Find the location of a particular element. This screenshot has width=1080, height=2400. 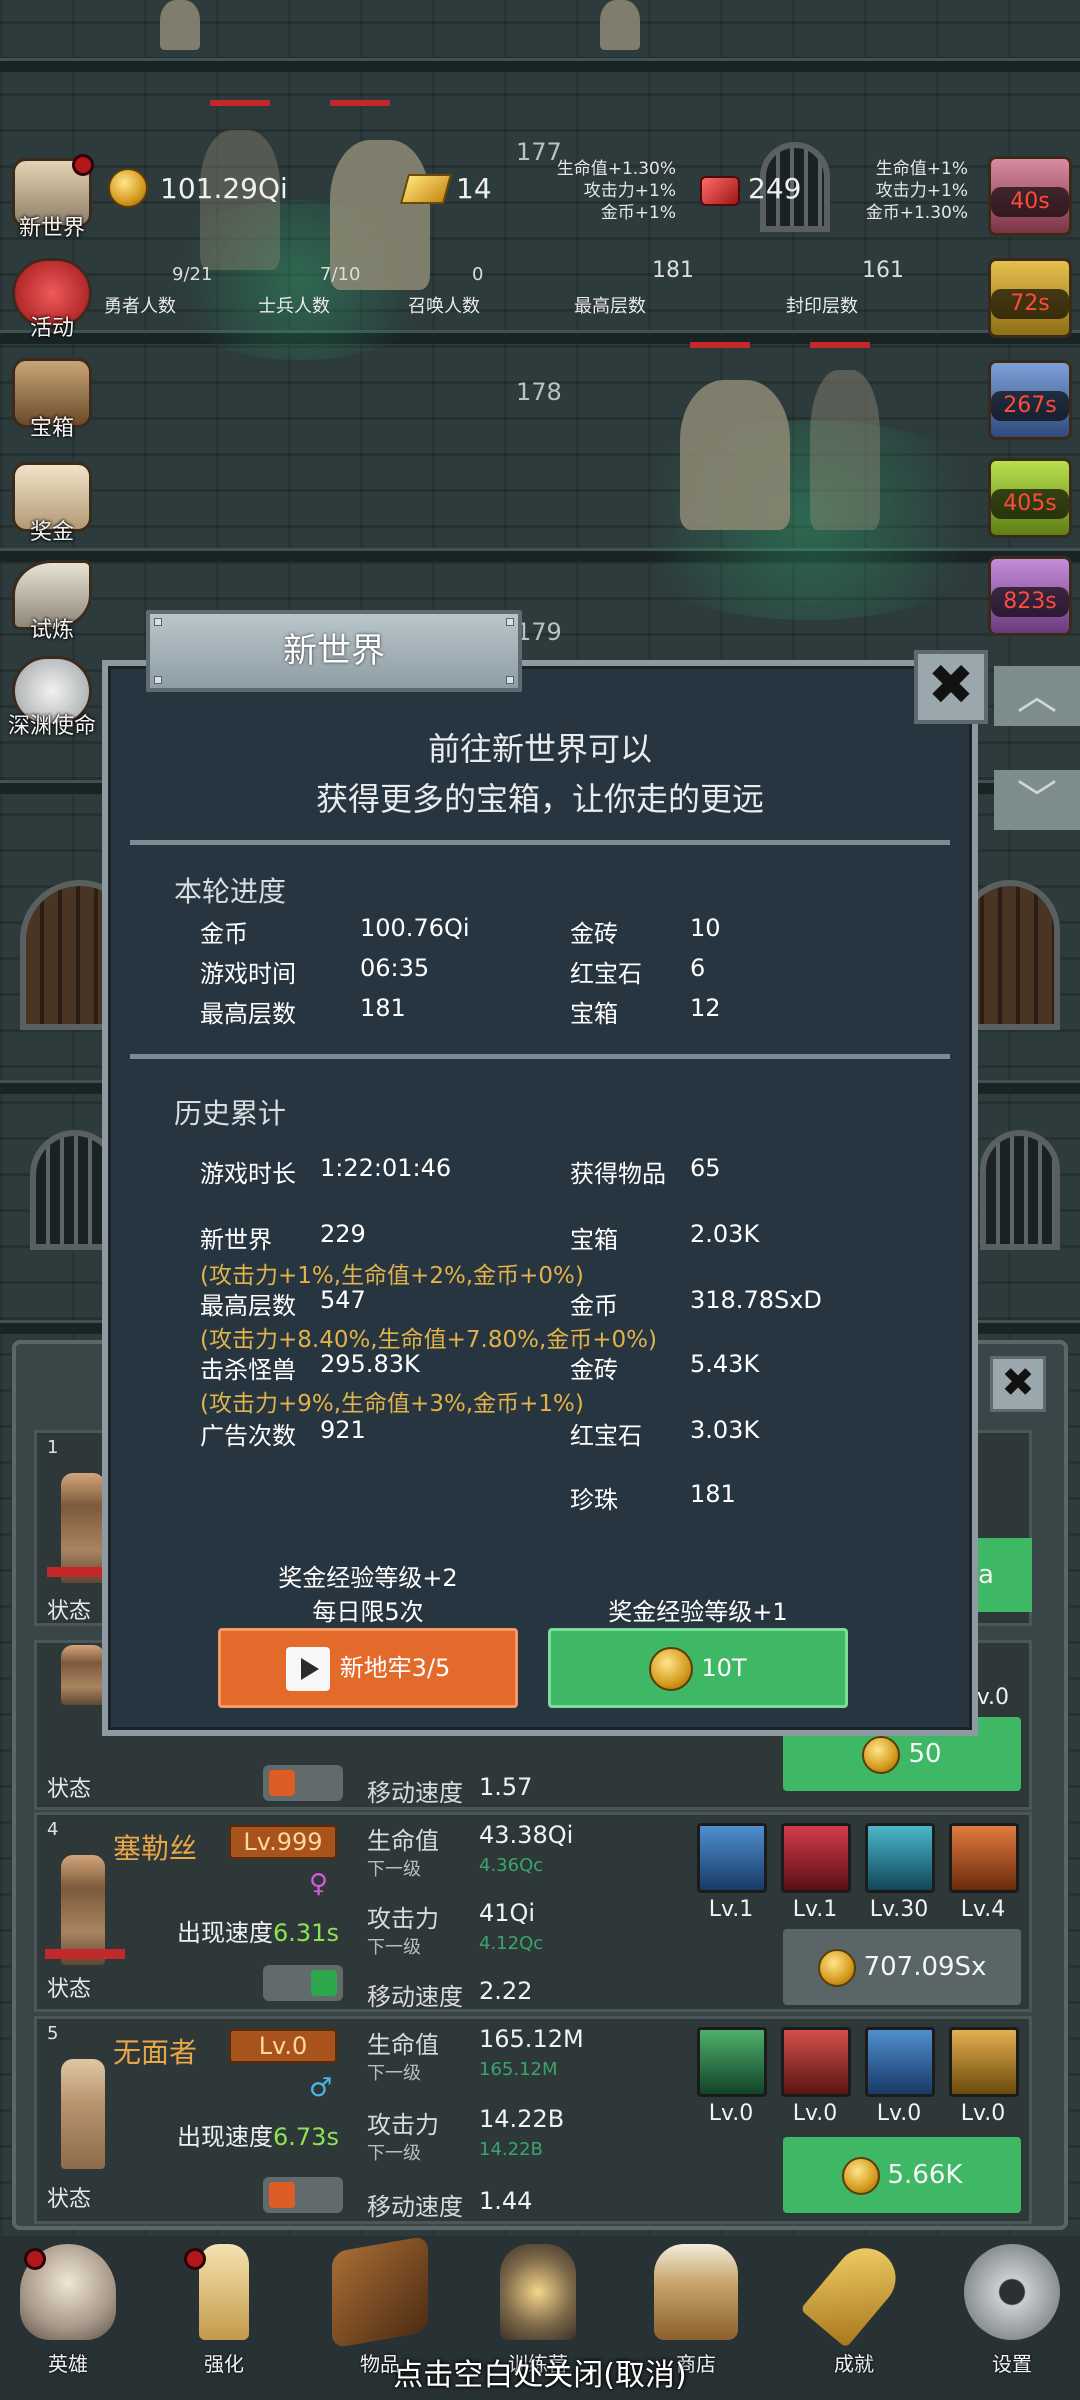

history-gold-label: 金币 is located at coordinates (594, 1306).